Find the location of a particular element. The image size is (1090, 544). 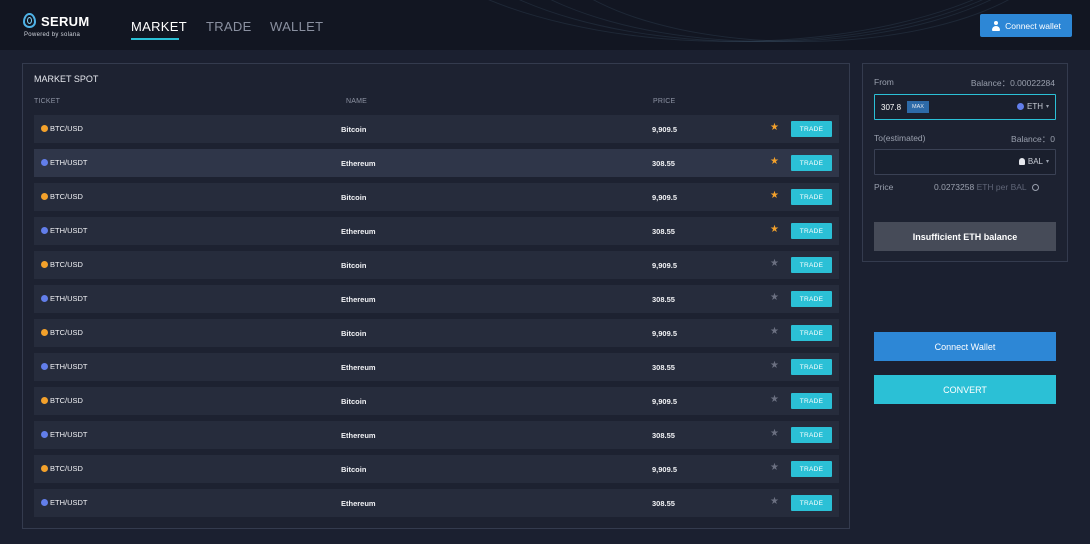

tab-trade: TRADE is located at coordinates (229, 26).